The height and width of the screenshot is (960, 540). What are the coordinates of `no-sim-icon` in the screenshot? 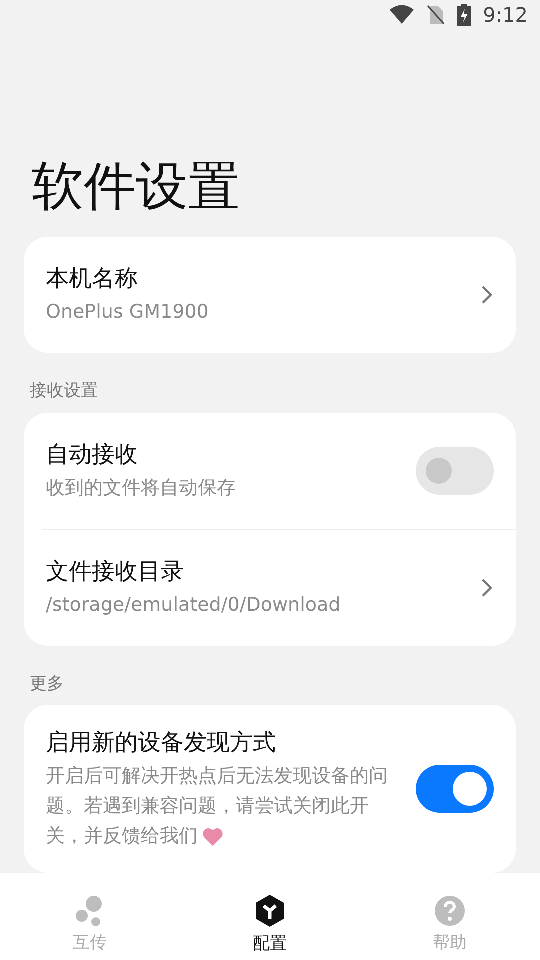 It's located at (436, 15).